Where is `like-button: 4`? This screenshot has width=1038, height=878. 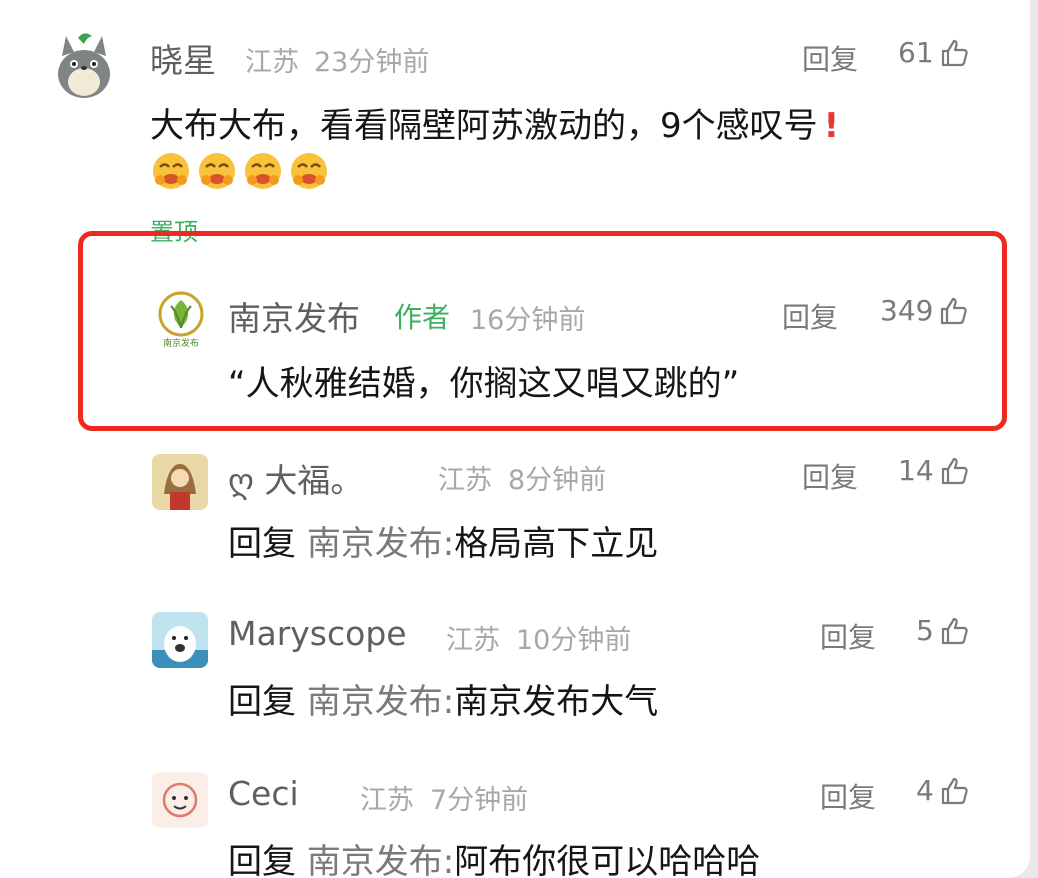
like-button: 4 is located at coordinates (943, 790).